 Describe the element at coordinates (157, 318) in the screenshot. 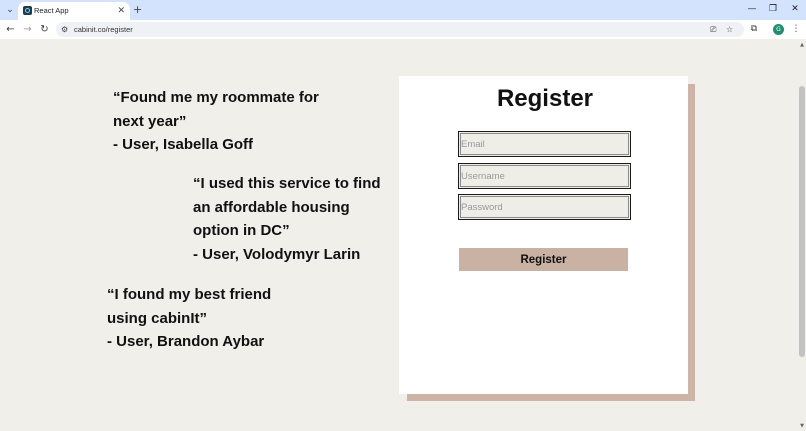

I see `testimonial-line: using cabinIt”` at that location.